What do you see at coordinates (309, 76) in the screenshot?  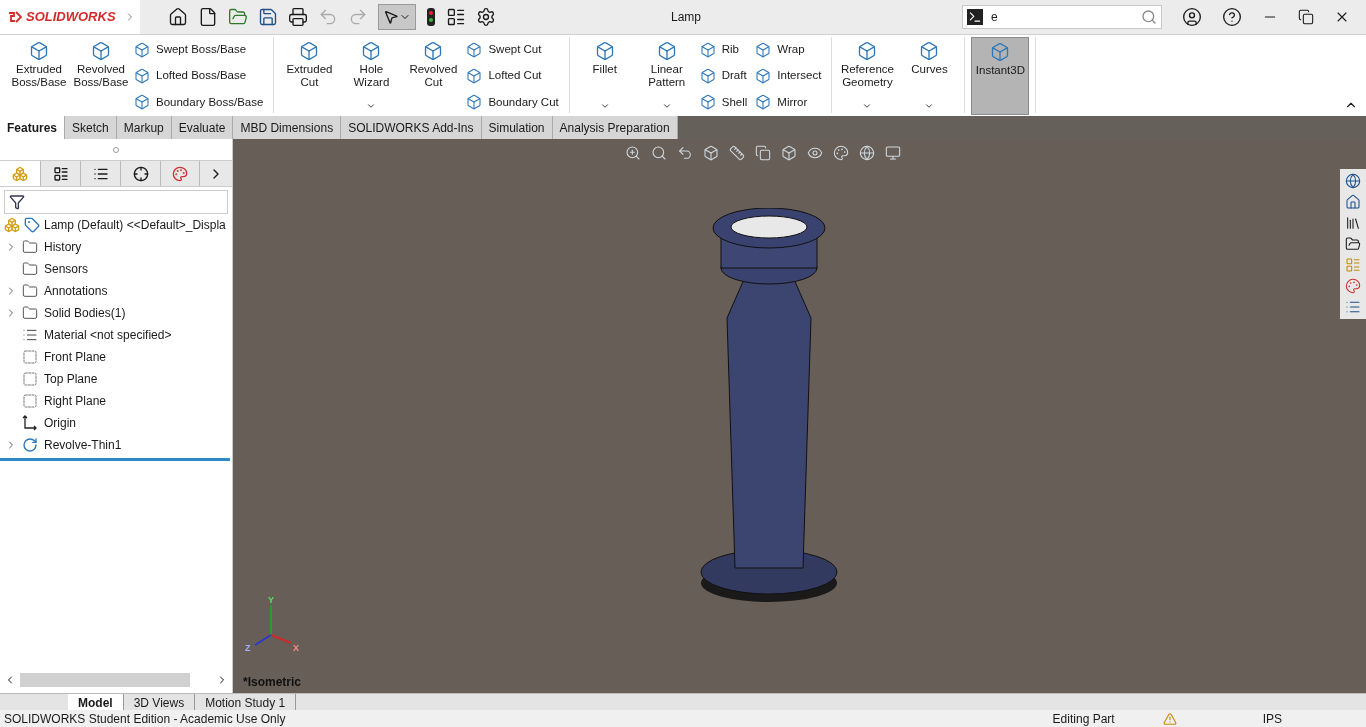 I see `ribbon-button: Extruded Cut` at bounding box center [309, 76].